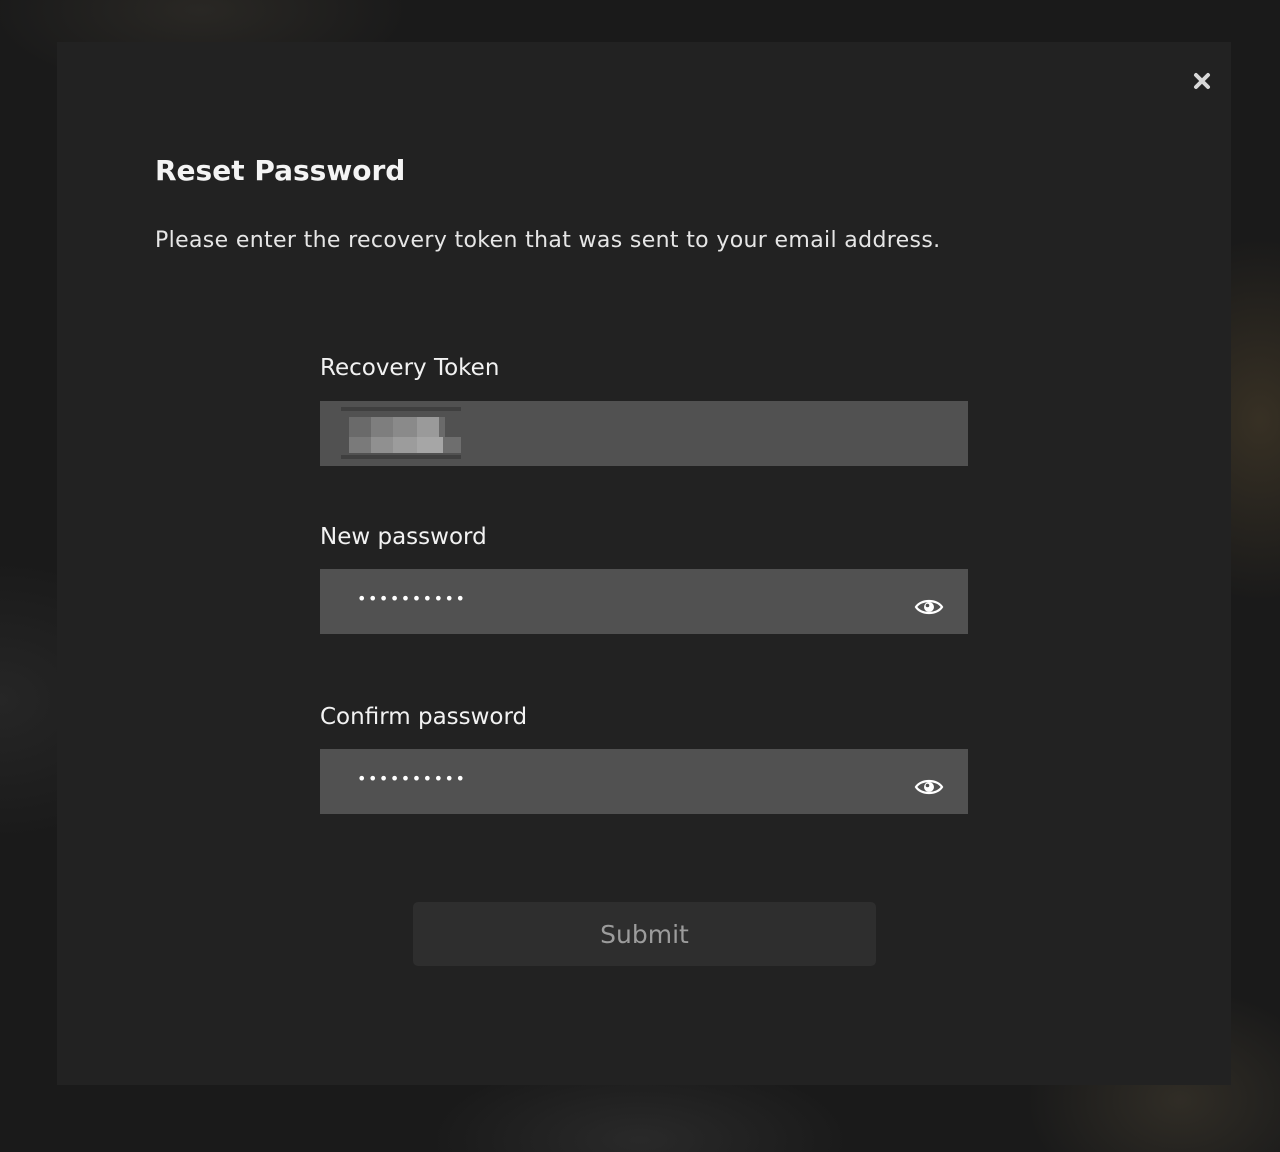 This screenshot has height=1152, width=1280. I want to click on close-button, so click(1202, 81).